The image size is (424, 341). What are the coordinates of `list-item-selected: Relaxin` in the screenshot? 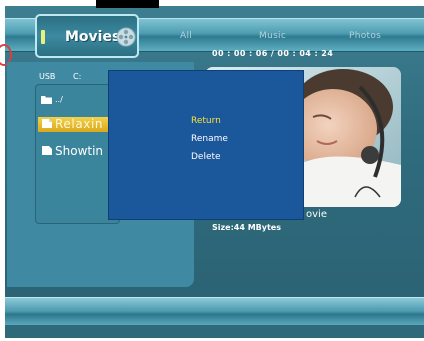 It's located at (78, 124).